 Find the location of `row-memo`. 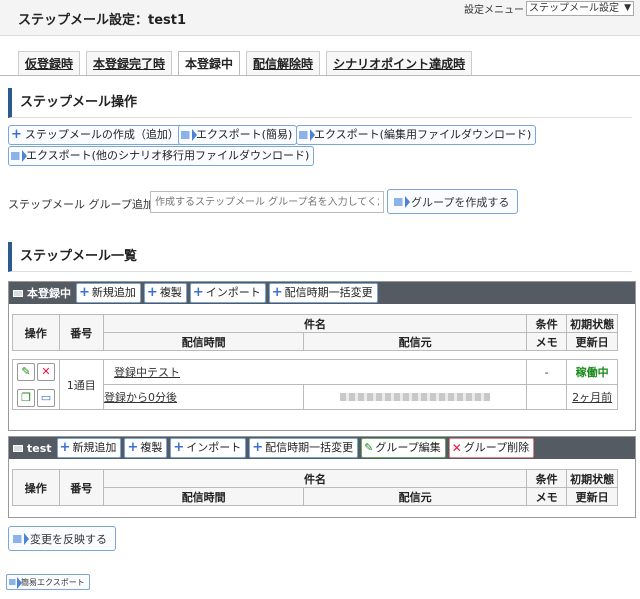

row-memo is located at coordinates (546, 397).